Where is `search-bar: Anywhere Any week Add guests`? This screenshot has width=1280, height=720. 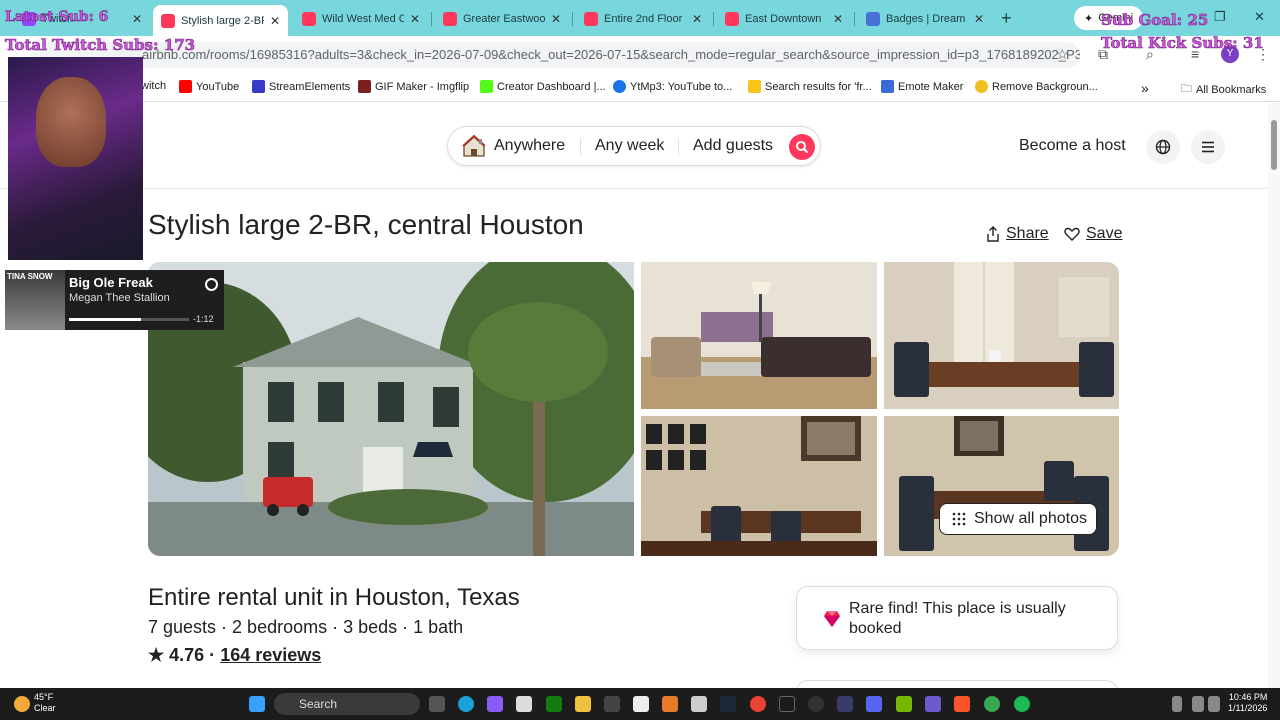 search-bar: Anywhere Any week Add guests is located at coordinates (634, 146).